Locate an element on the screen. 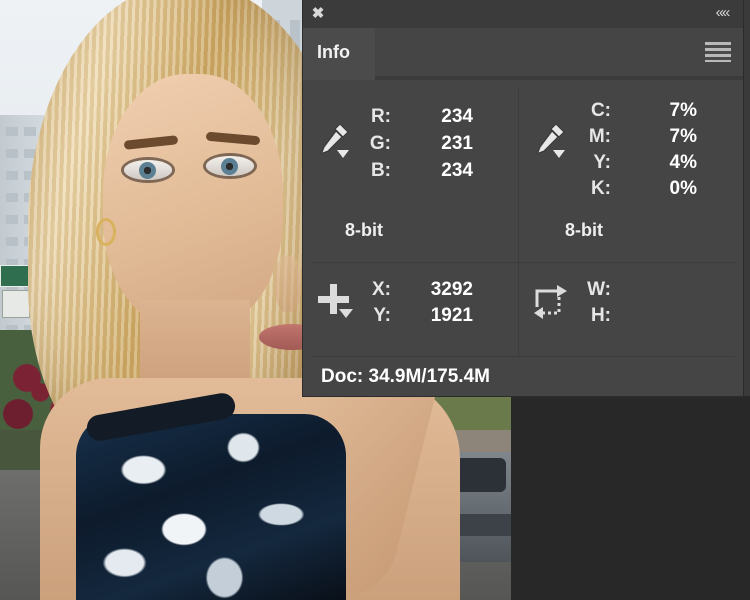  label-x: X: is located at coordinates (381, 289).